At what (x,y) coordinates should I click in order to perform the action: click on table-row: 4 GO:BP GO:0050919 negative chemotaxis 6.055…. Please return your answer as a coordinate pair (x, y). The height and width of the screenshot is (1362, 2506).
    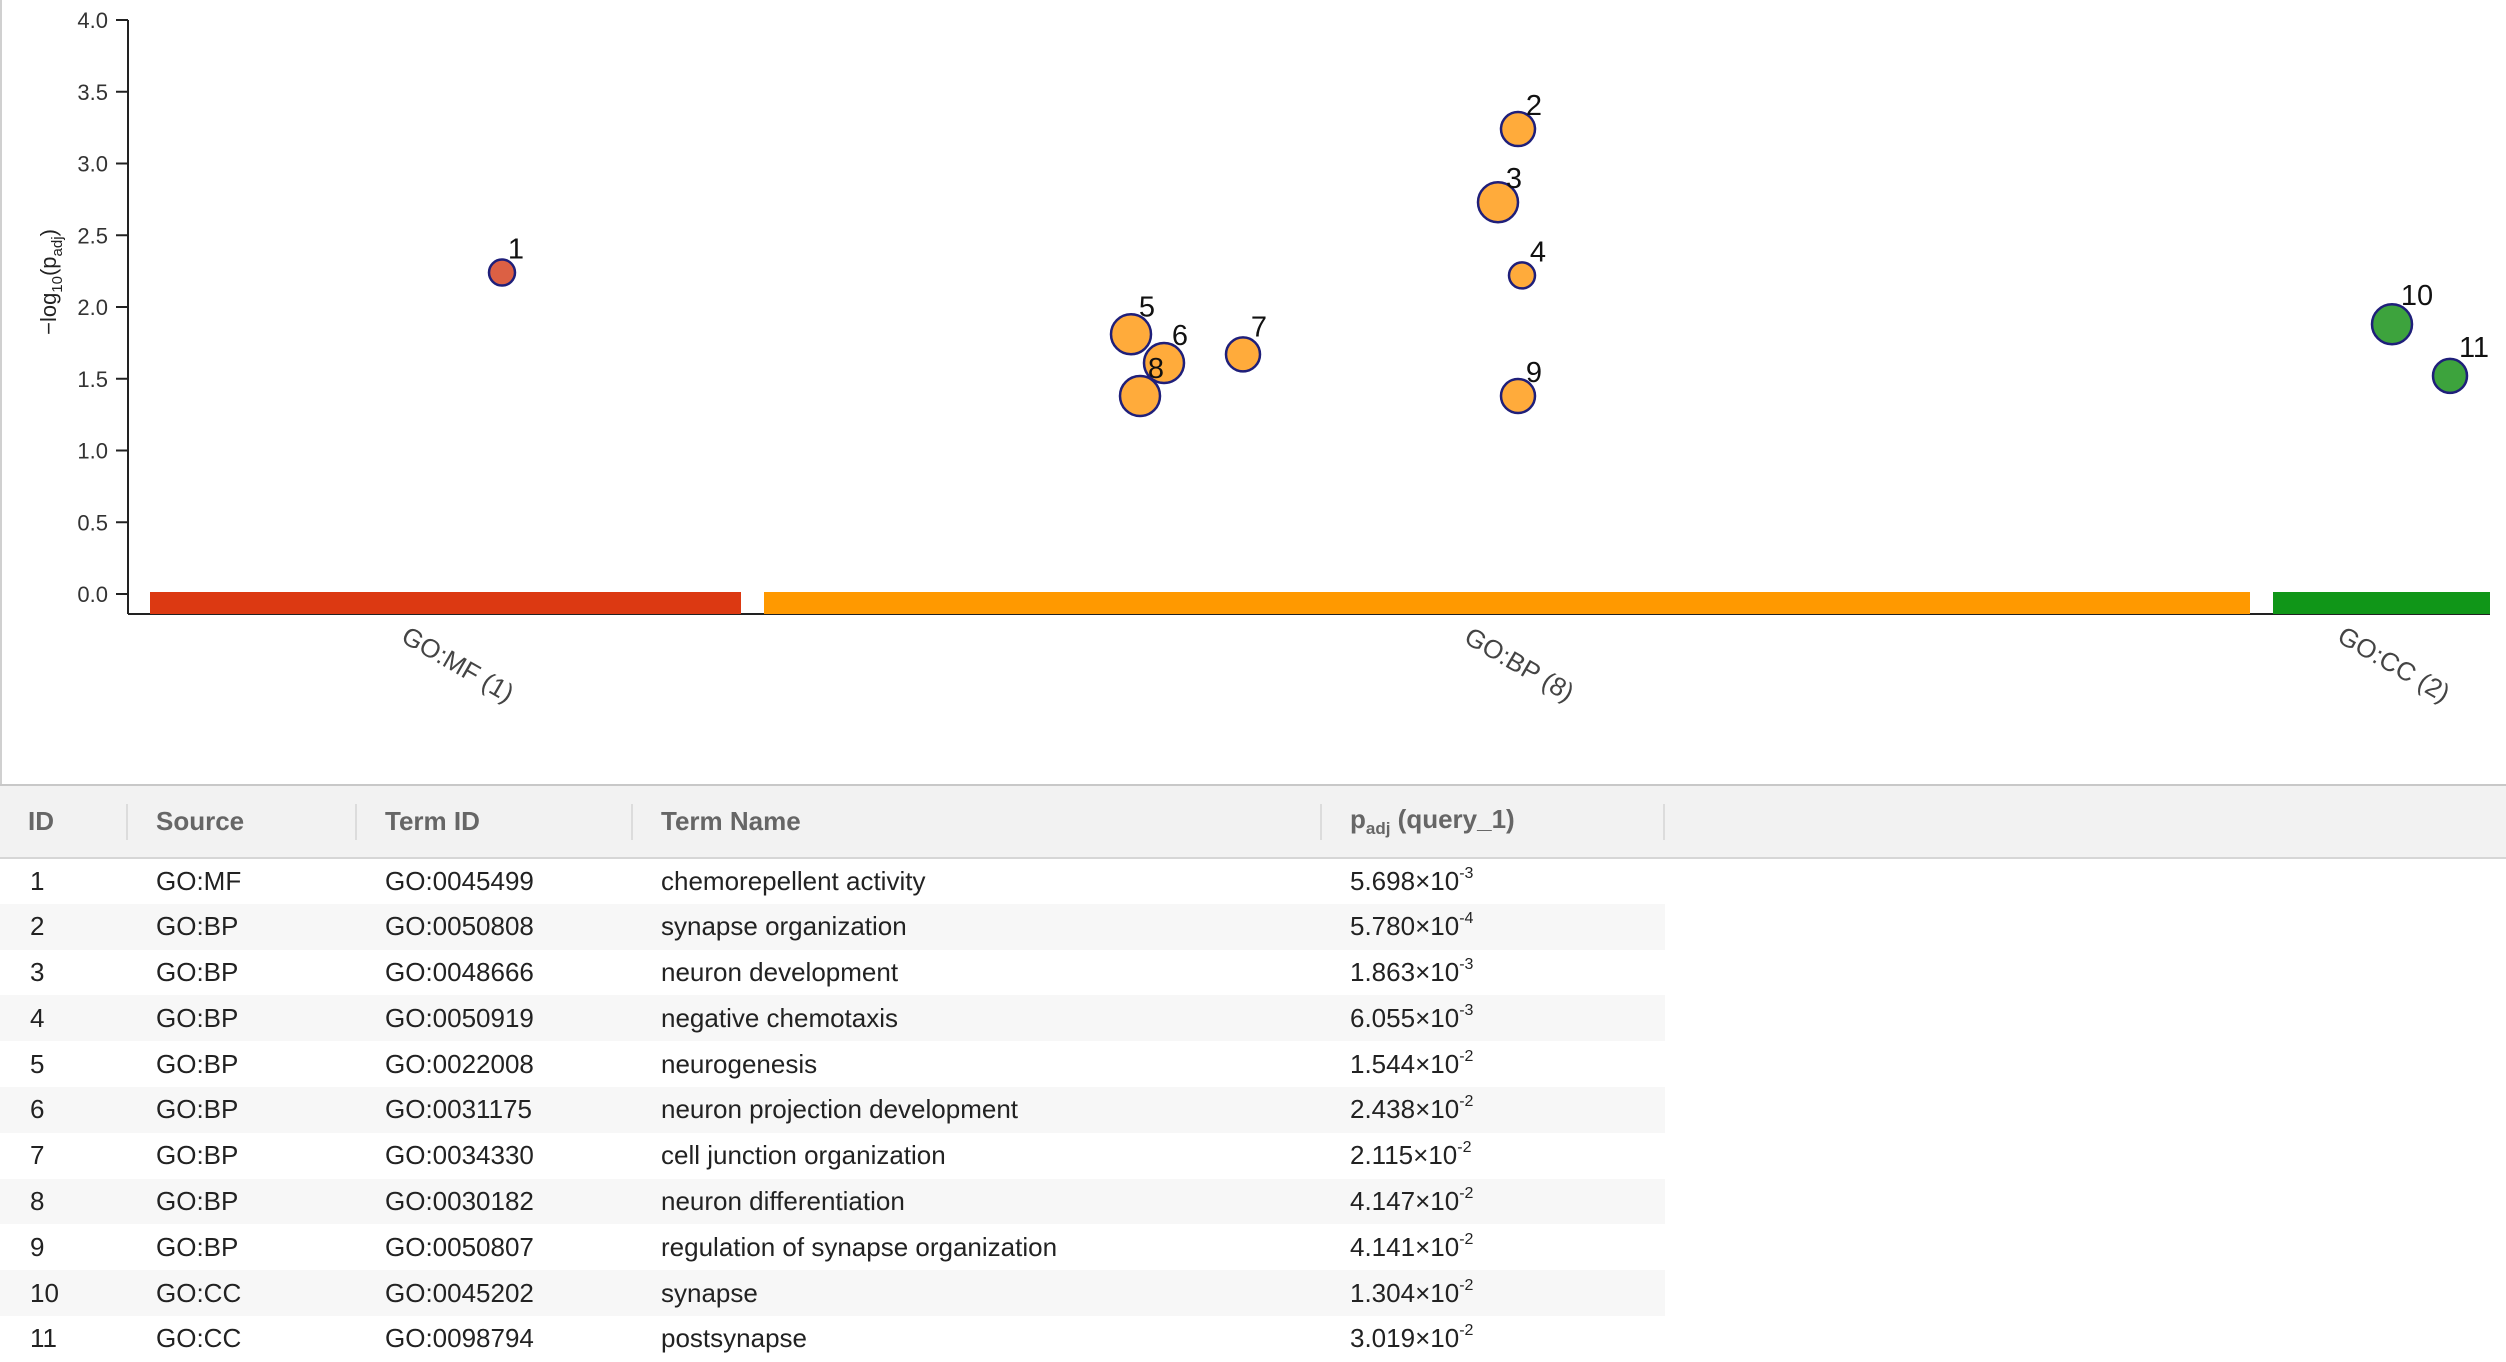
    Looking at the image, I should click on (1253, 1018).